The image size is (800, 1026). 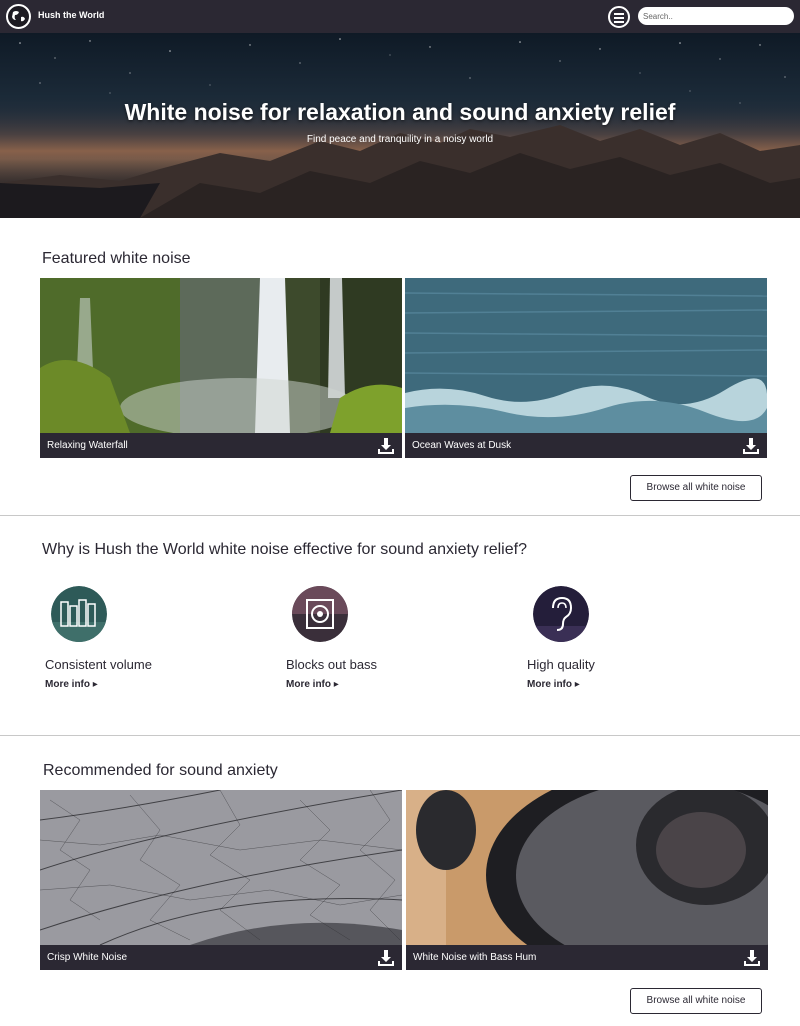 What do you see at coordinates (619, 17) in the screenshot?
I see `menu-icon` at bounding box center [619, 17].